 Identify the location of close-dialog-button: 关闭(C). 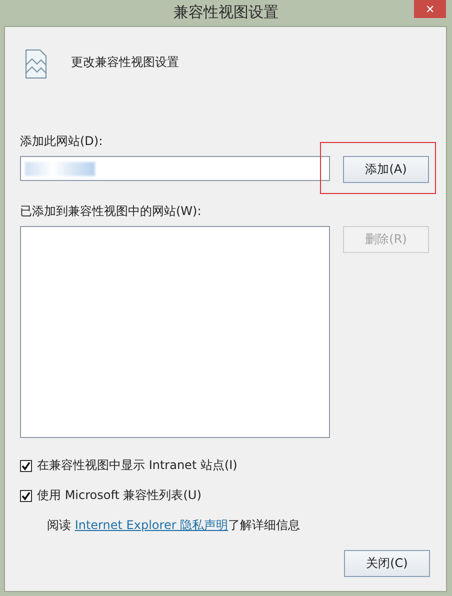
(387, 563).